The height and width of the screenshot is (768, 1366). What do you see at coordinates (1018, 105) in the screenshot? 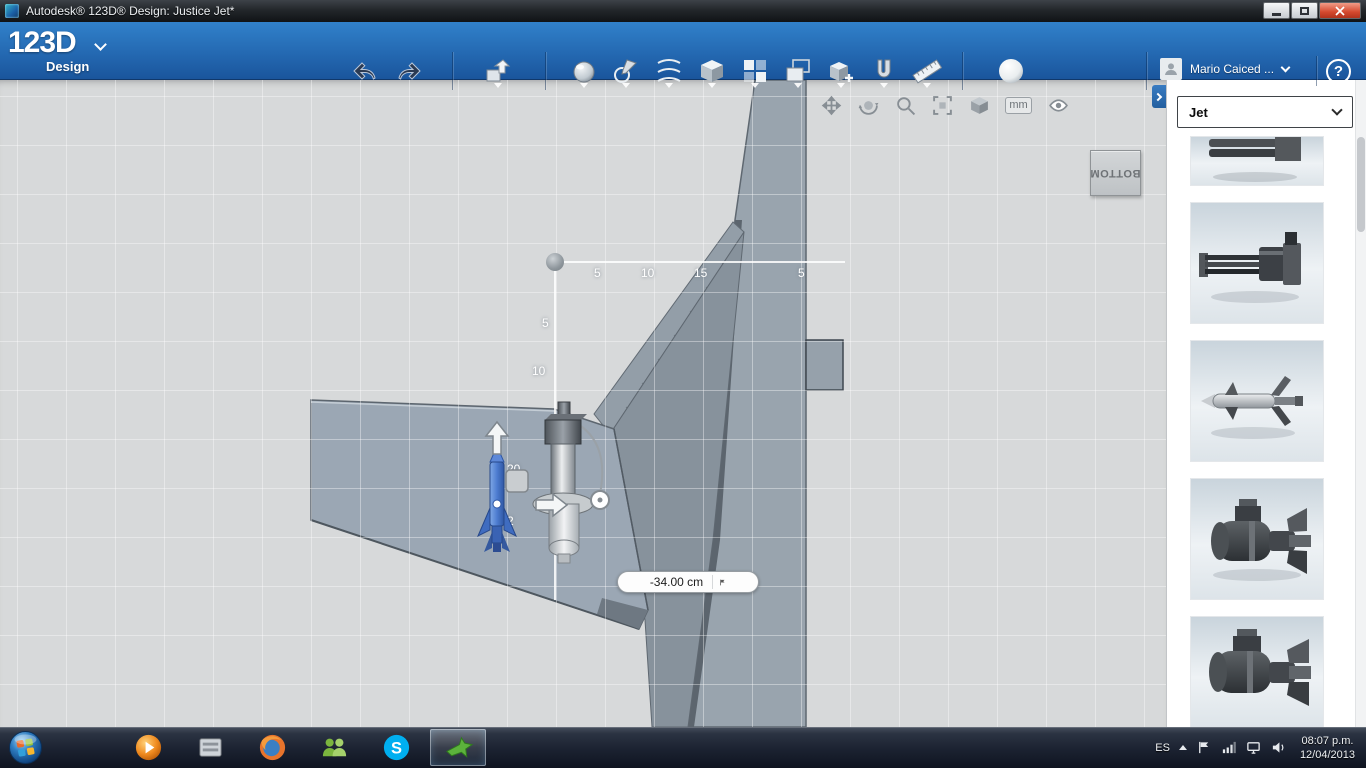
I see `units-selector: mm` at bounding box center [1018, 105].